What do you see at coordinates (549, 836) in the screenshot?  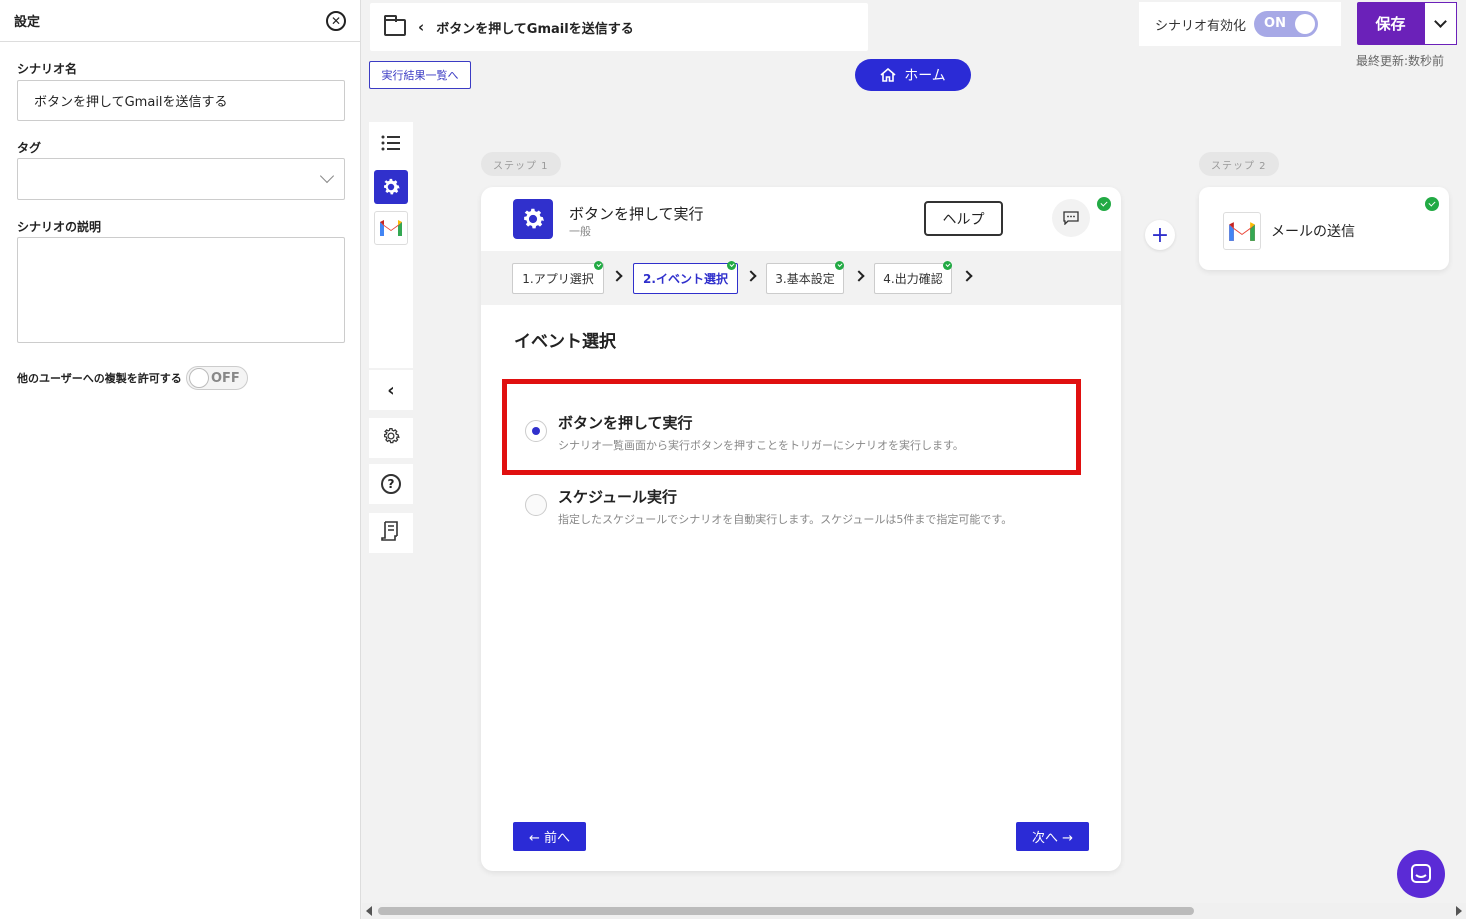 I see `prev-button: ← 前へ` at bounding box center [549, 836].